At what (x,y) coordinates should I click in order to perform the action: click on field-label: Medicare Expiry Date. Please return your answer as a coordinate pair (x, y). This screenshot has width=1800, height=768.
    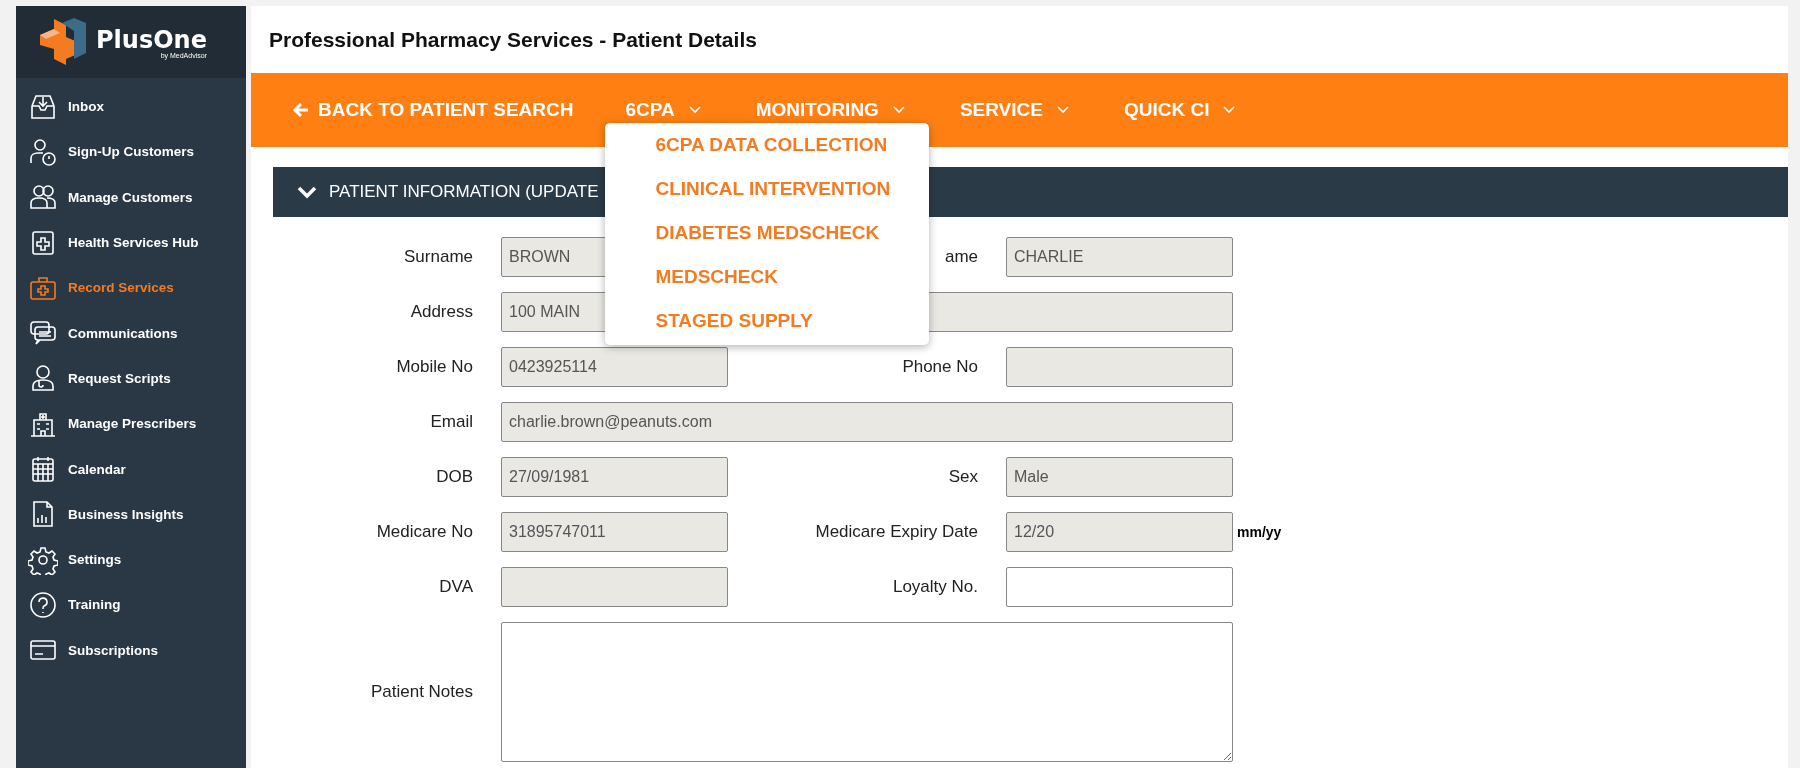
    Looking at the image, I should click on (896, 532).